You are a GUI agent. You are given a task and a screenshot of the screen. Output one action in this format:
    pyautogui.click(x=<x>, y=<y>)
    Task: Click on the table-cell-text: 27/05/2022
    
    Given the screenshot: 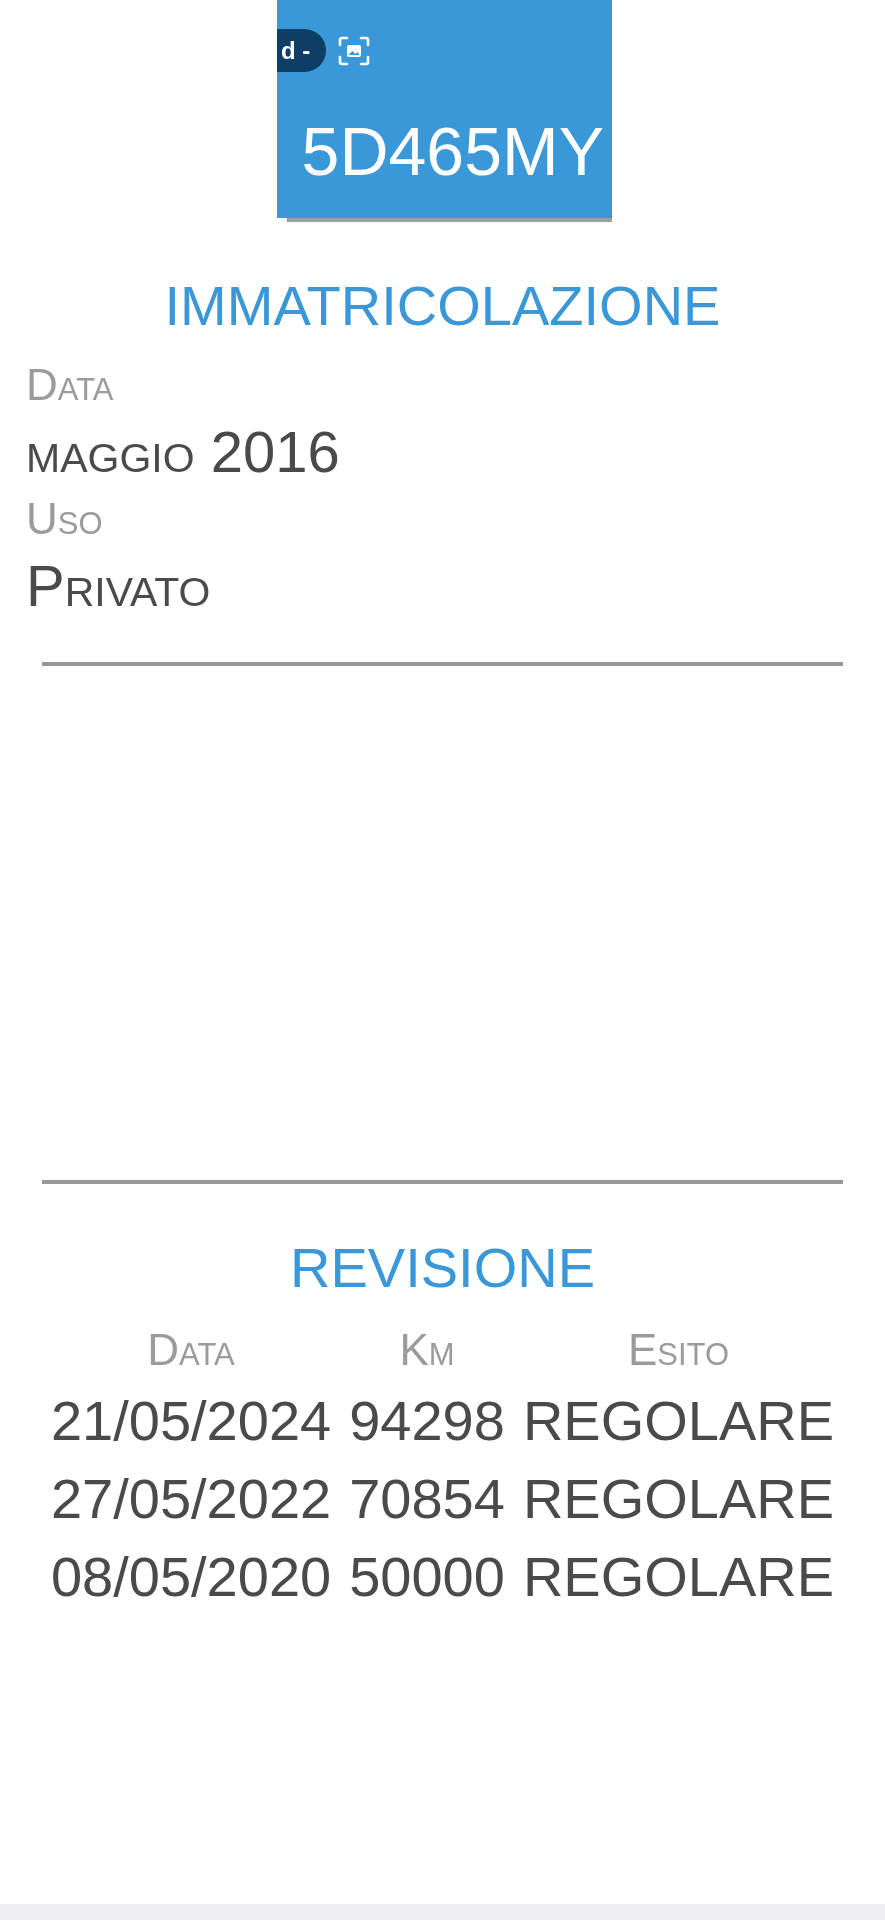 What is the action you would take?
    pyautogui.click(x=191, y=1499)
    